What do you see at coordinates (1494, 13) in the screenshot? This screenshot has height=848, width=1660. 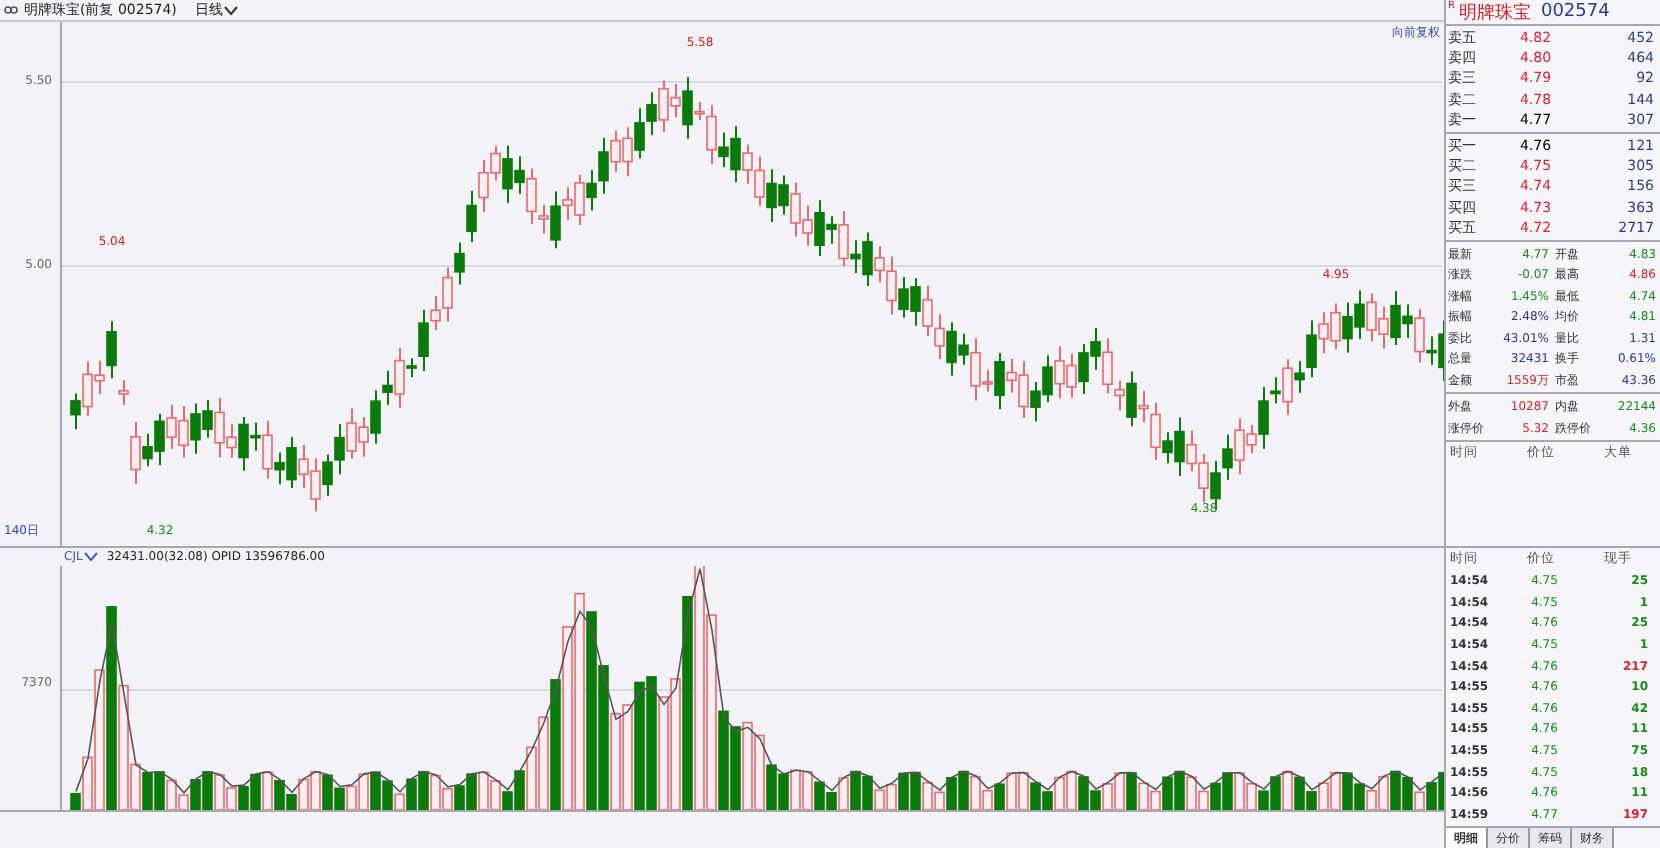 I see `stock-name: 明牌珠宝` at bounding box center [1494, 13].